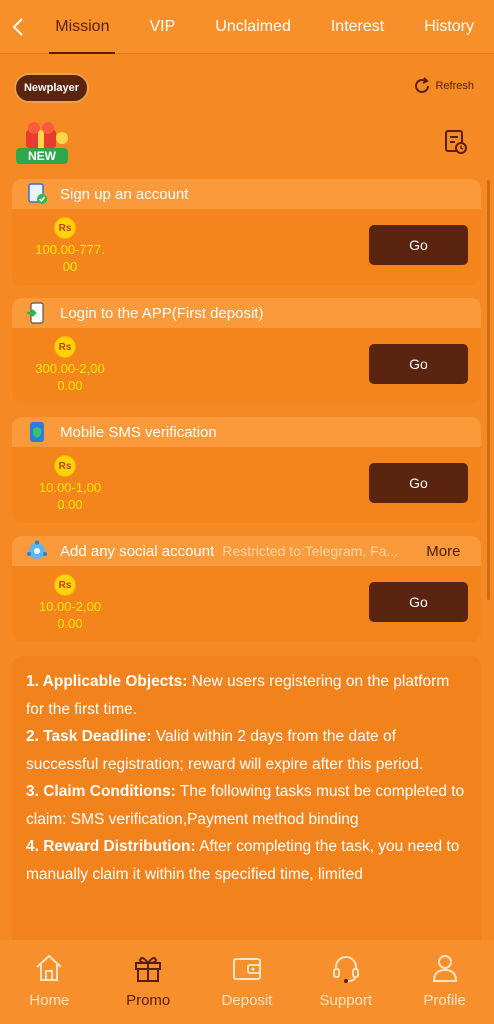 Image resolution: width=494 pixels, height=1024 pixels. Describe the element at coordinates (246, 432) in the screenshot. I see `task-header: Mobile SMS verification` at that location.